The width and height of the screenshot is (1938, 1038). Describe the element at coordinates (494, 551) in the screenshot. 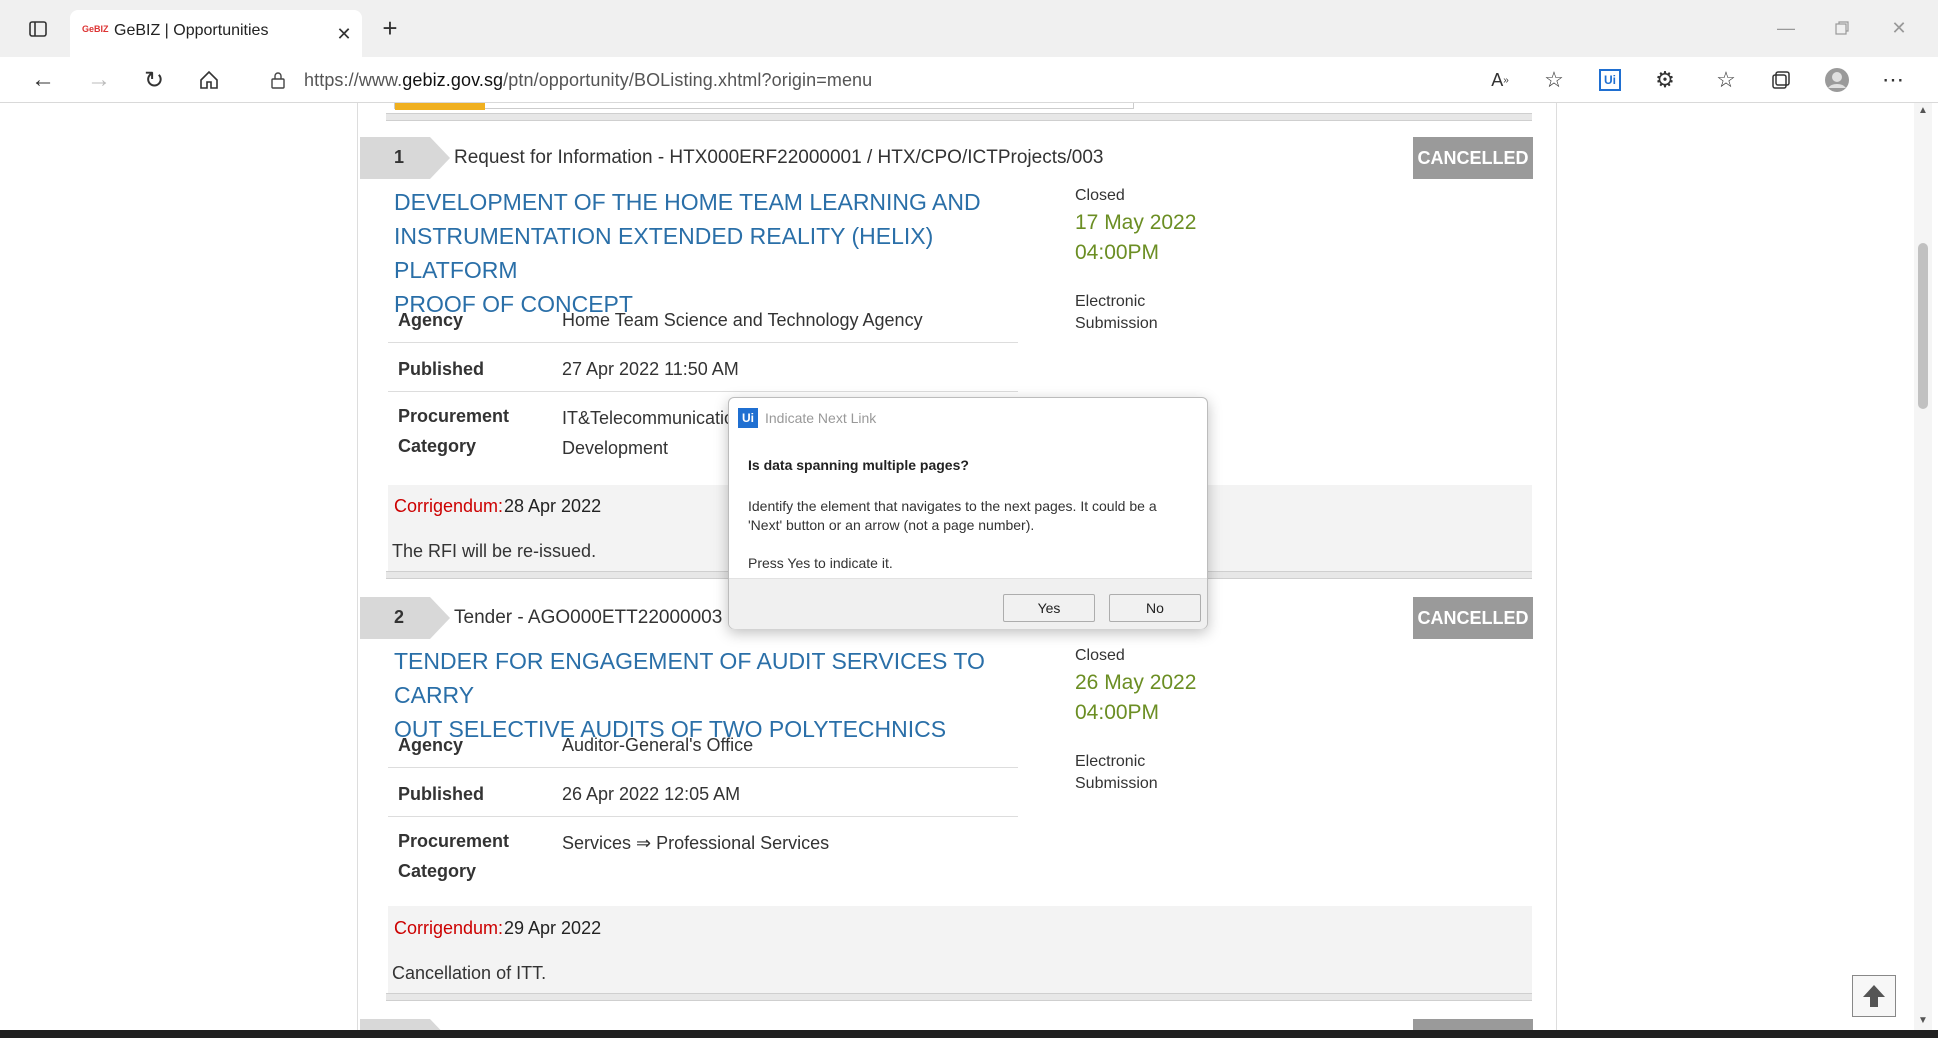

I see `corrigendum-text: The RFI will be re-issued.` at that location.